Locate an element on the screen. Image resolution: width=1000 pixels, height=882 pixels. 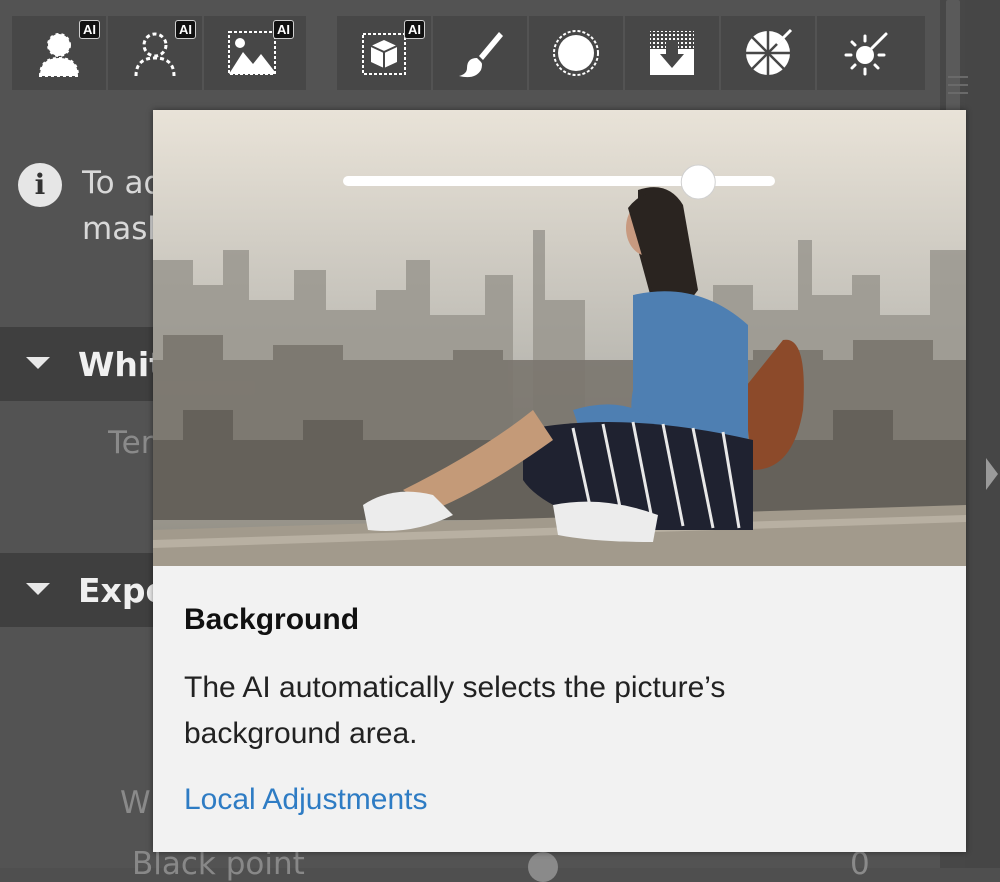
radial-tool is located at coordinates (577, 53).